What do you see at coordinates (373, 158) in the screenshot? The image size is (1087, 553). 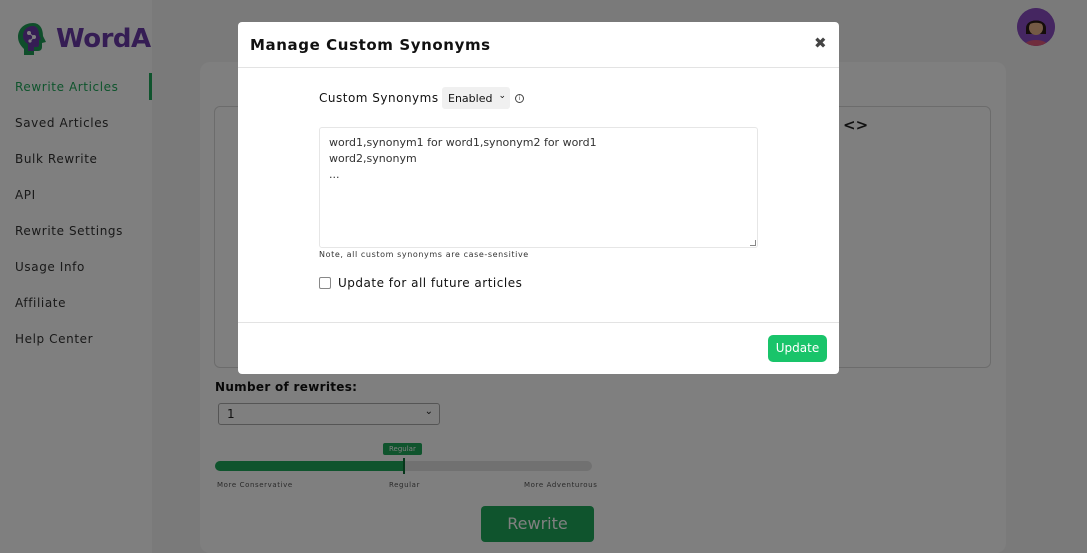 I see `synonyms-line: word2,synonym` at bounding box center [373, 158].